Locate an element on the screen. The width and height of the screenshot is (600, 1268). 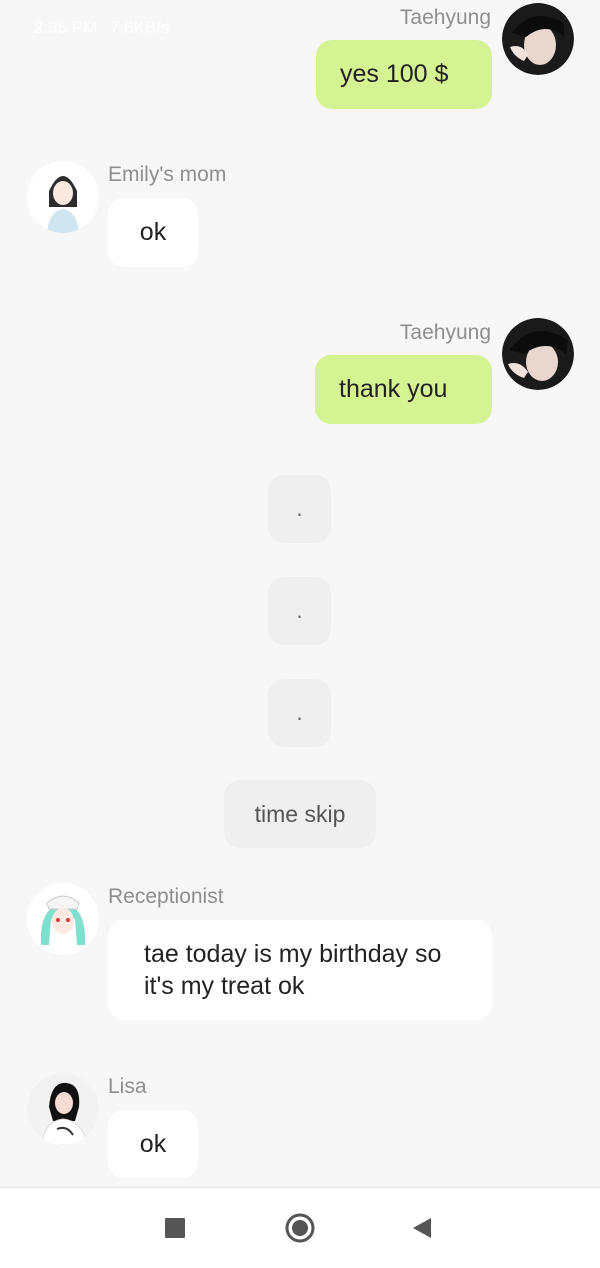
triangle-back-icon is located at coordinates (422, 1228).